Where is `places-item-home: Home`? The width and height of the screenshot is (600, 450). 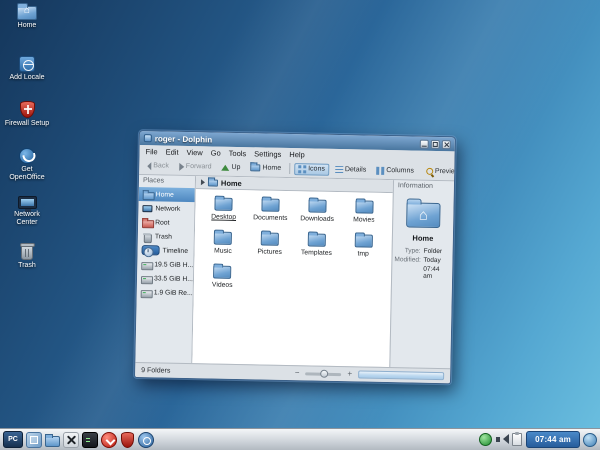
places-item-home: Home is located at coordinates (166, 195).